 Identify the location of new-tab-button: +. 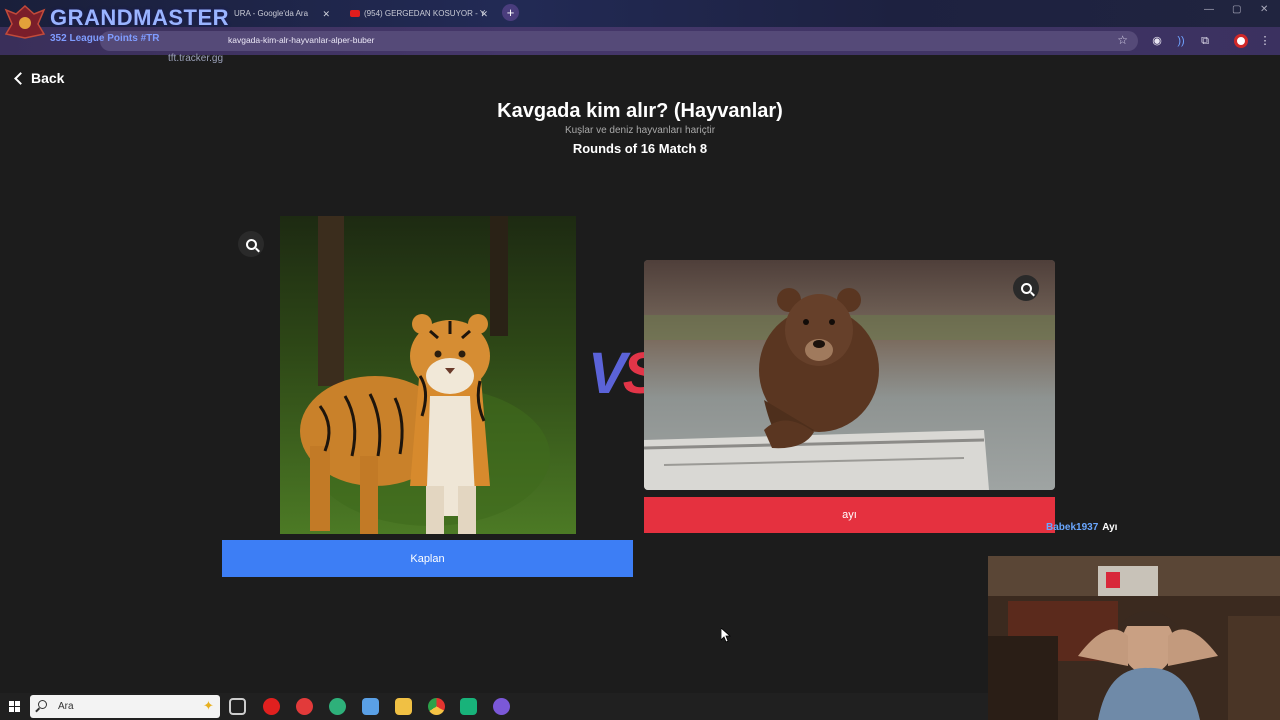
(510, 12).